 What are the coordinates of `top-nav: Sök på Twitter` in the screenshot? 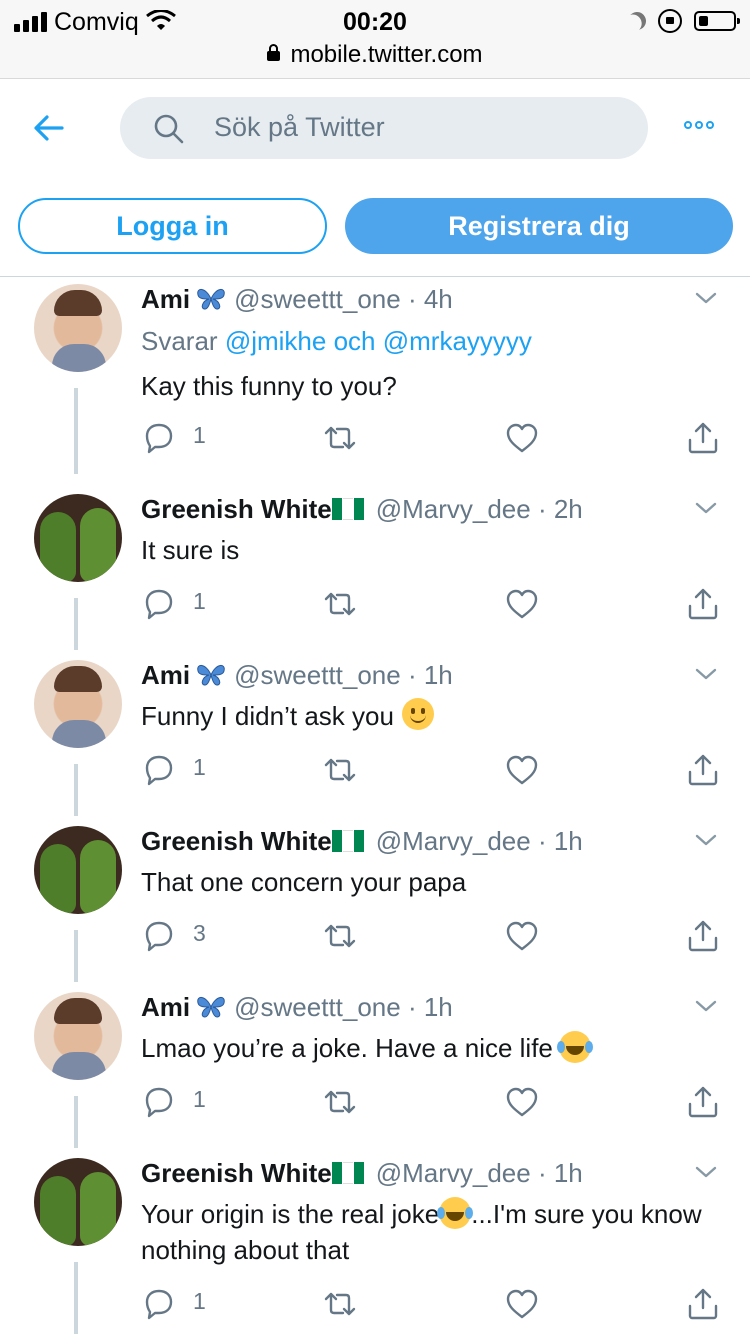 It's located at (375, 129).